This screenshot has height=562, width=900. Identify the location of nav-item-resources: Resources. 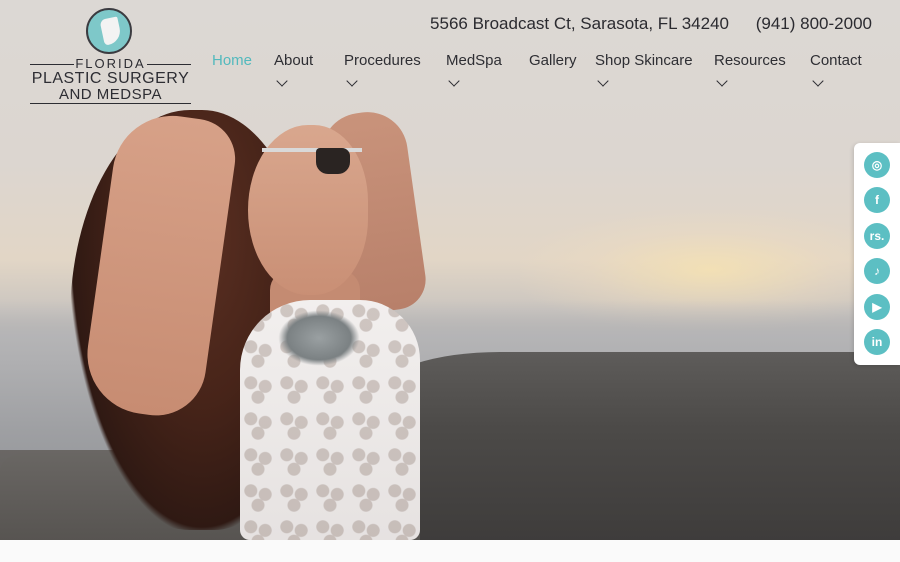
(750, 69).